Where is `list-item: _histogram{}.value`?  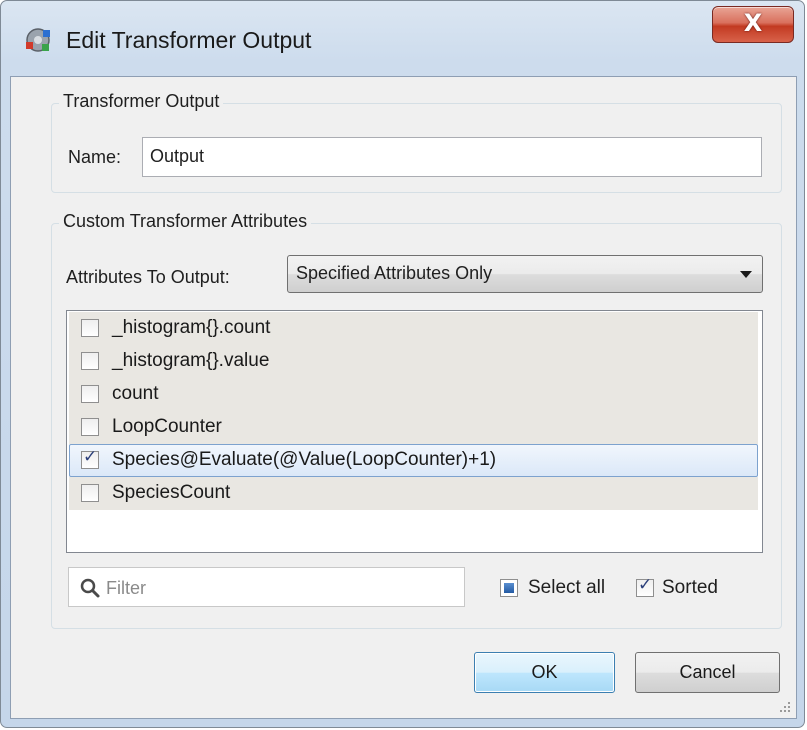
list-item: _histogram{}.value is located at coordinates (413, 361).